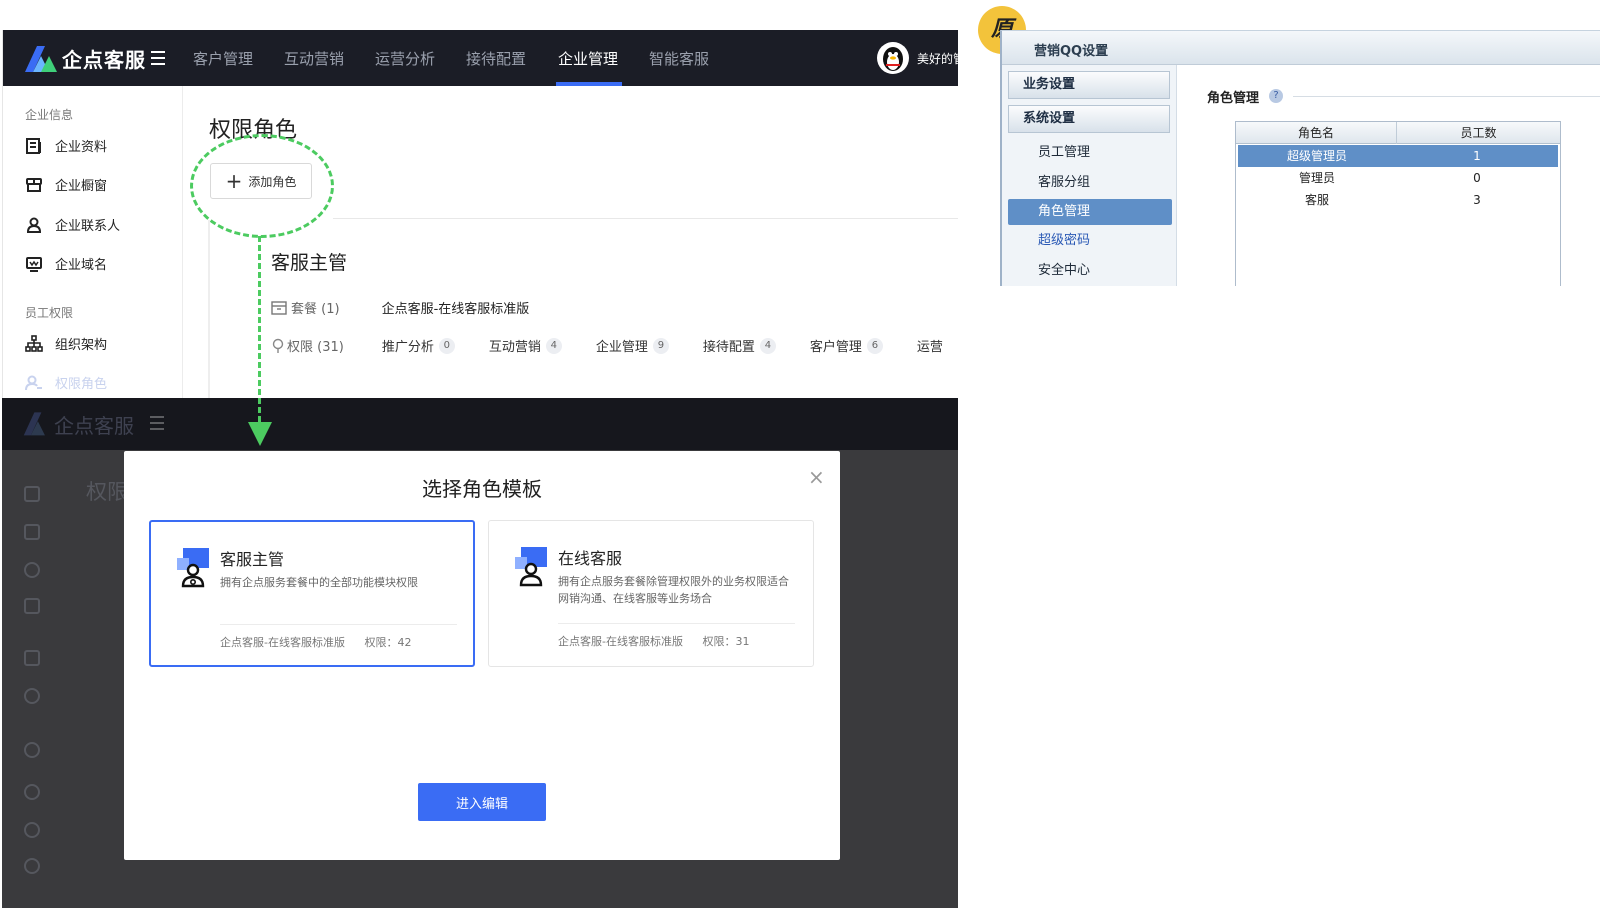 This screenshot has width=1600, height=924. What do you see at coordinates (278, 345) in the screenshot?
I see `bulb-icon` at bounding box center [278, 345].